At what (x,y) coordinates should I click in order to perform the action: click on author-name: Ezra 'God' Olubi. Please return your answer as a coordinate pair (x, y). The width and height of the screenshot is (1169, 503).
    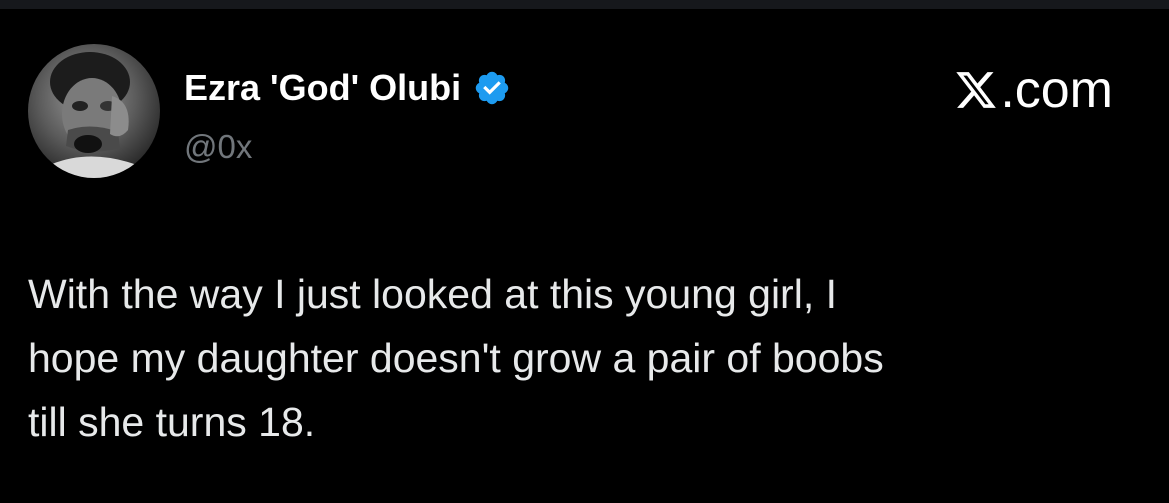
    Looking at the image, I should click on (322, 88).